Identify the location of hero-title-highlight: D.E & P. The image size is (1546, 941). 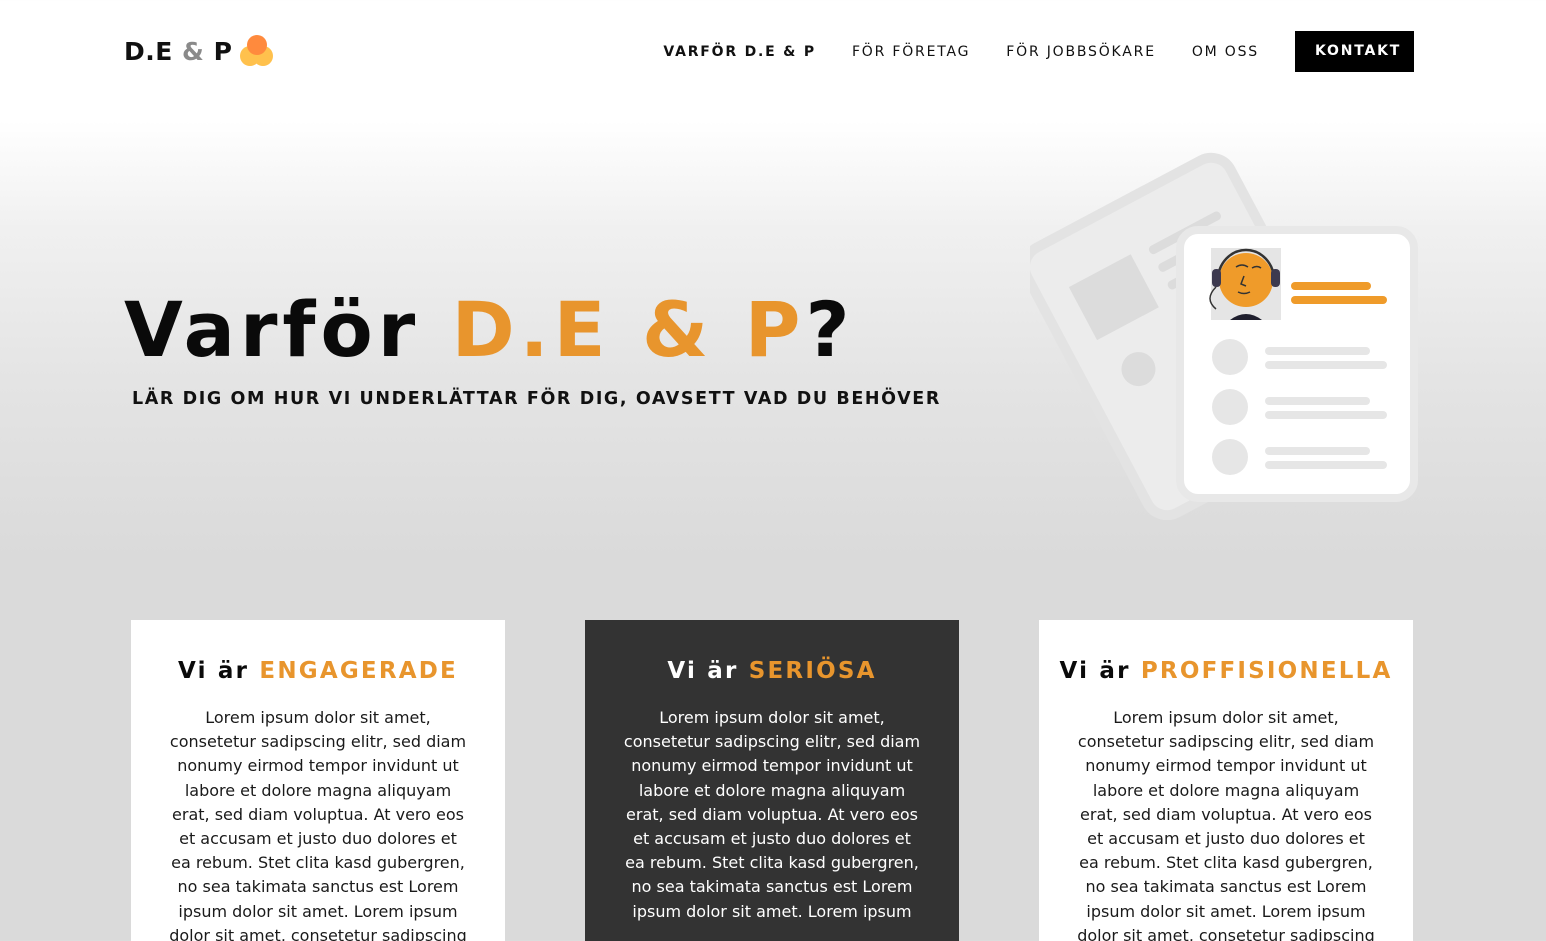
(628, 329).